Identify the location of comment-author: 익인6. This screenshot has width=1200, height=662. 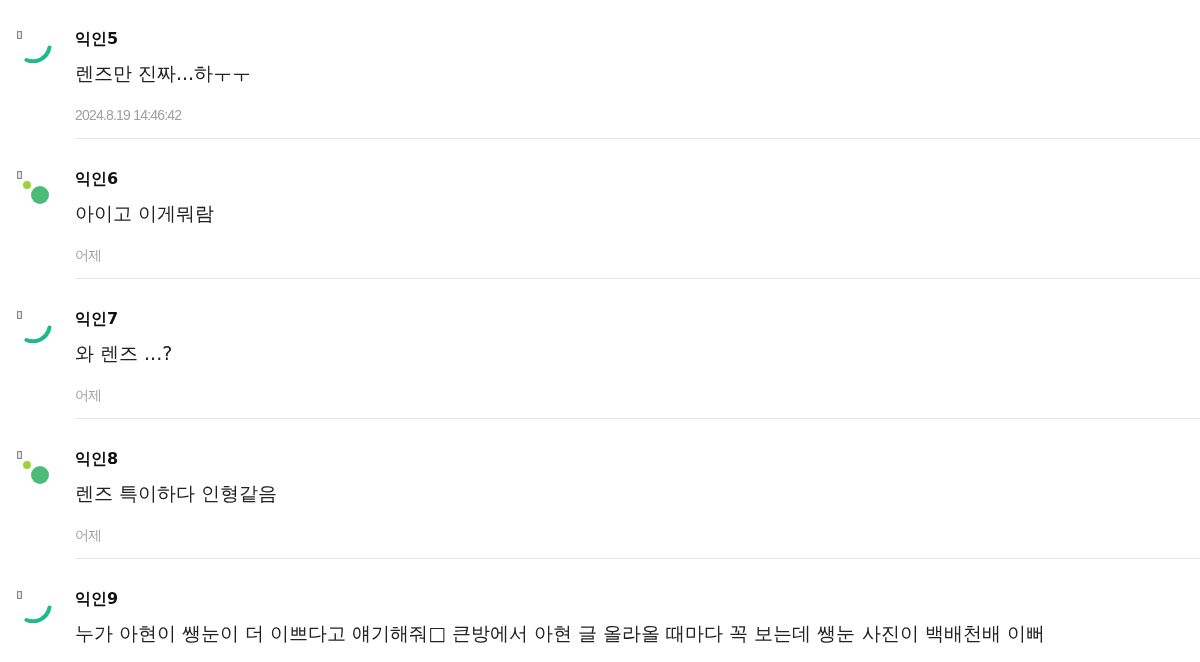
(97, 179).